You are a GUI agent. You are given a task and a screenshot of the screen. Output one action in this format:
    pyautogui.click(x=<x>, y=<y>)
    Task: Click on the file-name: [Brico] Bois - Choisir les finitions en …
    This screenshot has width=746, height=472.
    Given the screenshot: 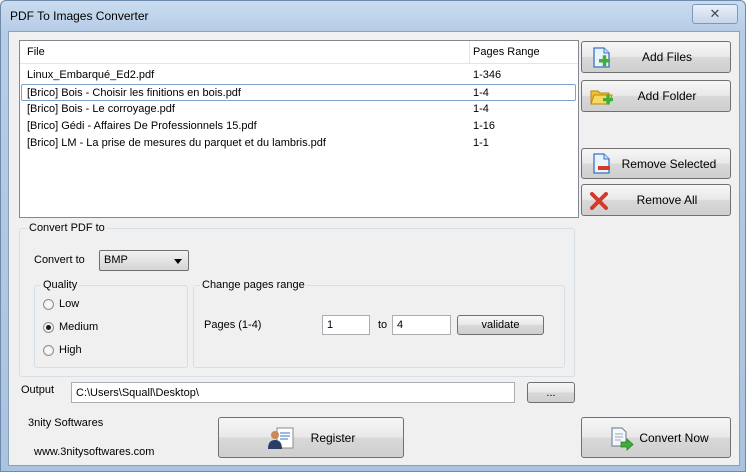 What is the action you would take?
    pyautogui.click(x=134, y=93)
    